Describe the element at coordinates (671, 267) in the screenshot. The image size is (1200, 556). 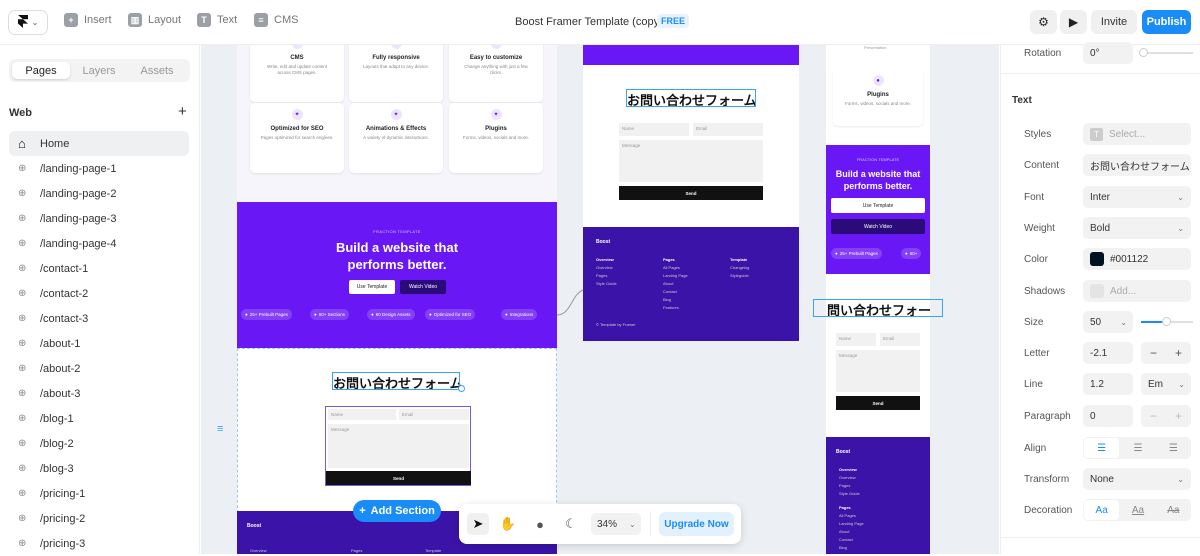
I see `footer-link: All Pages` at that location.